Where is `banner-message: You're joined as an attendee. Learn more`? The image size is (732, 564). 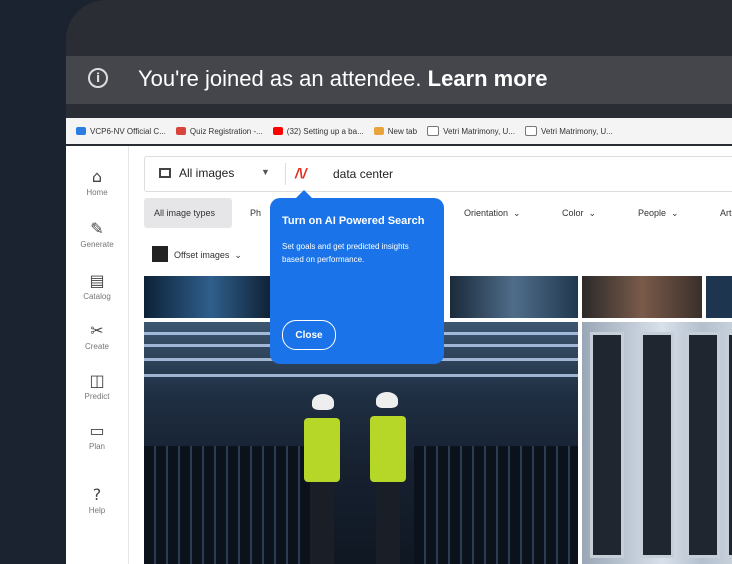 banner-message: You're joined as an attendee. Learn more is located at coordinates (343, 78).